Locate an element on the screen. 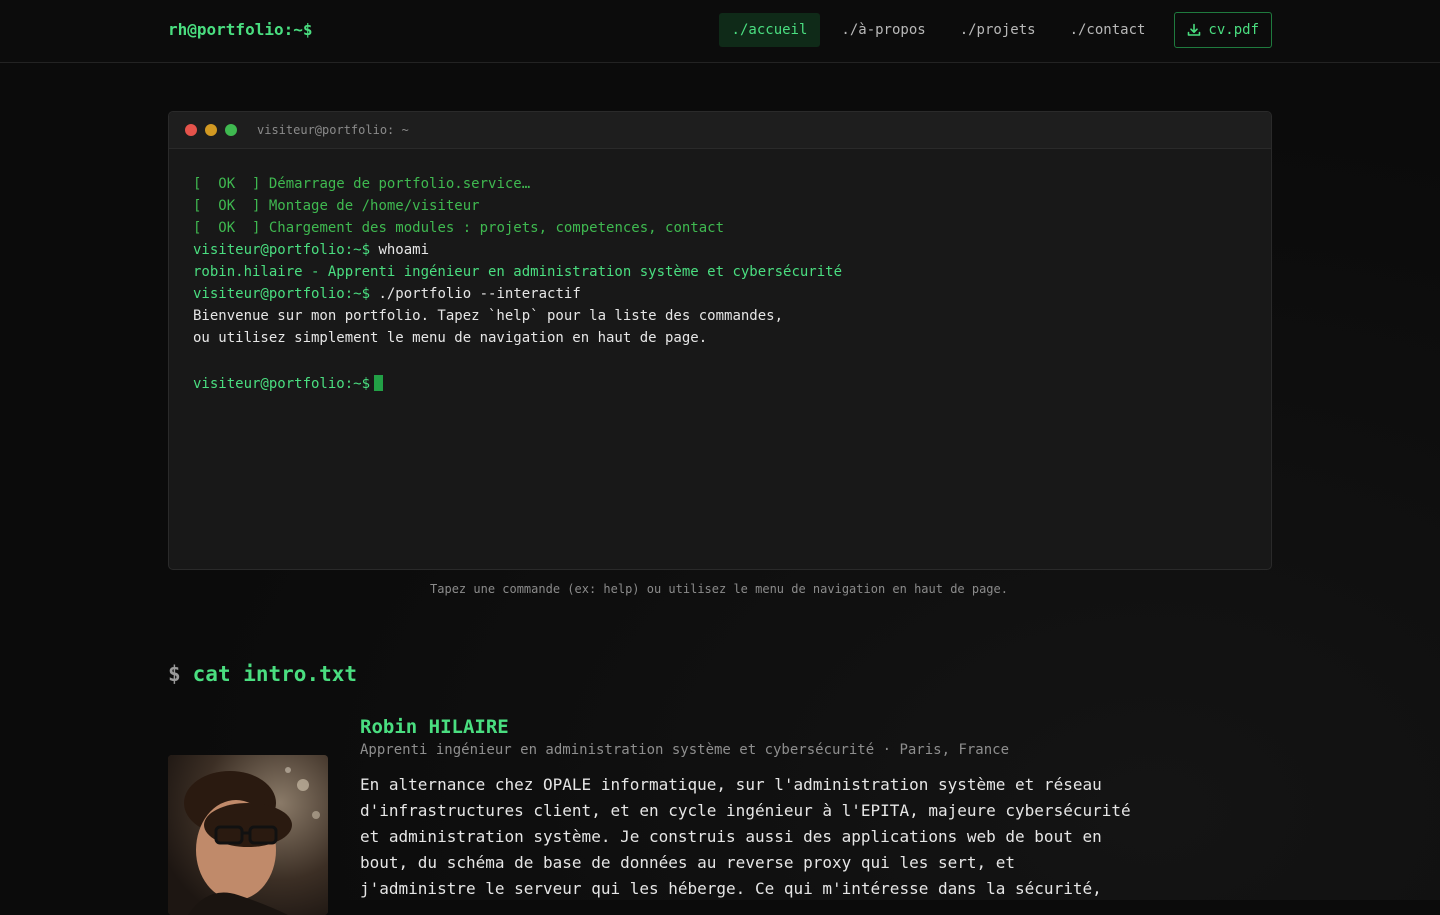 The image size is (1440, 915). terminal-cursor is located at coordinates (379, 383).